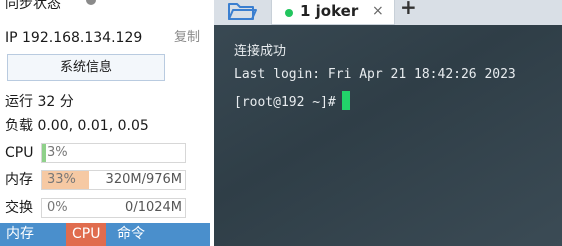 The image size is (562, 246). I want to click on cpu-meter: 3%, so click(113, 153).